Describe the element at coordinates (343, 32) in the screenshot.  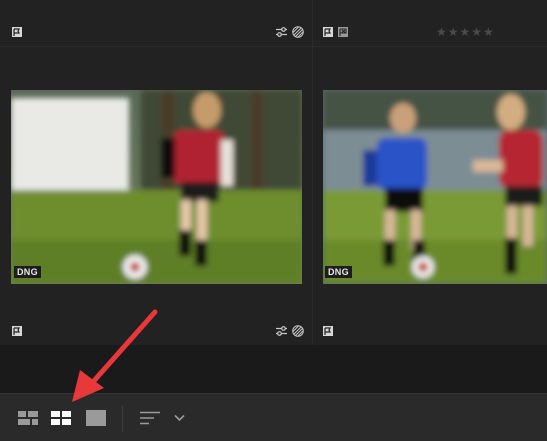
I see `reject-flag-icon` at that location.